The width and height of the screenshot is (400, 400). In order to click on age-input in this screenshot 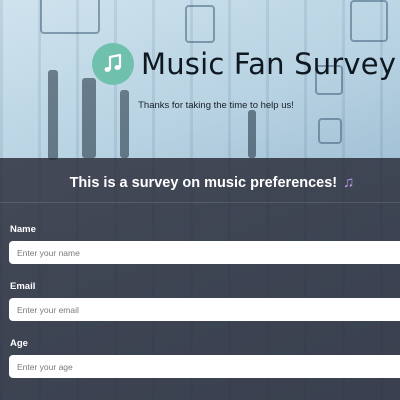, I will do `click(204, 366)`.